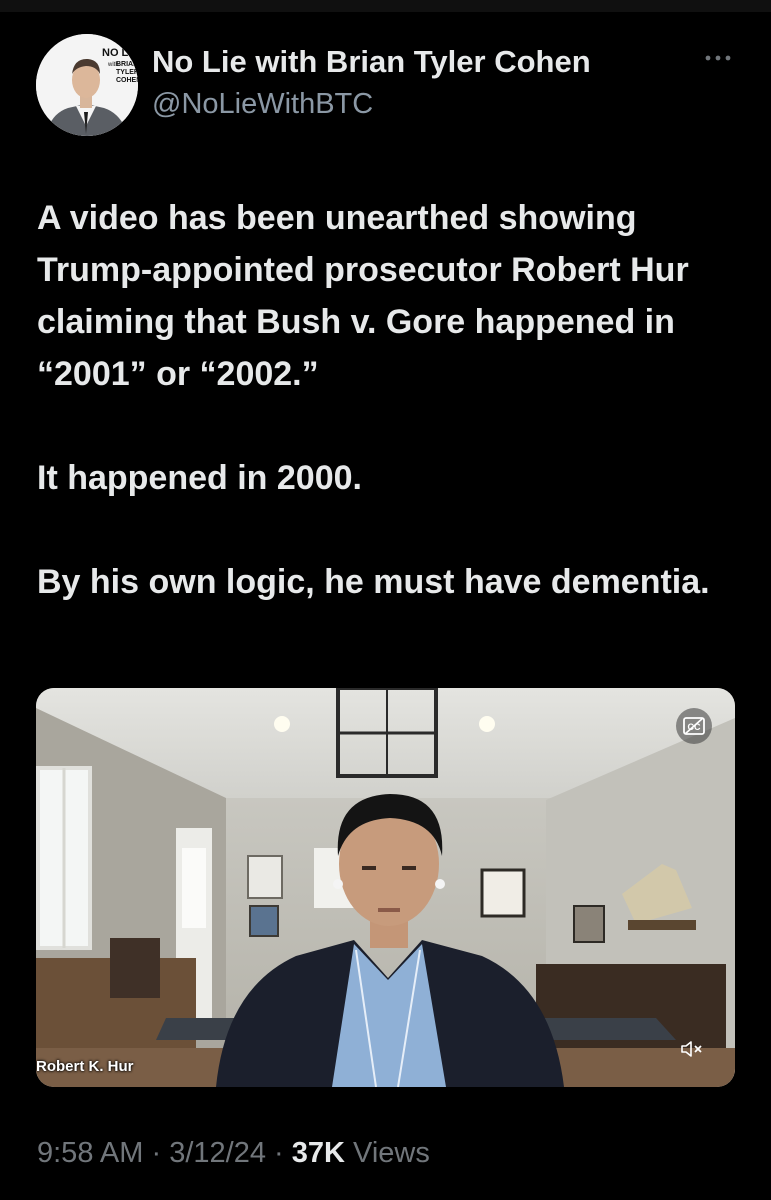  Describe the element at coordinates (127, 72) in the screenshot. I see `svg-text: TYLER` at that location.